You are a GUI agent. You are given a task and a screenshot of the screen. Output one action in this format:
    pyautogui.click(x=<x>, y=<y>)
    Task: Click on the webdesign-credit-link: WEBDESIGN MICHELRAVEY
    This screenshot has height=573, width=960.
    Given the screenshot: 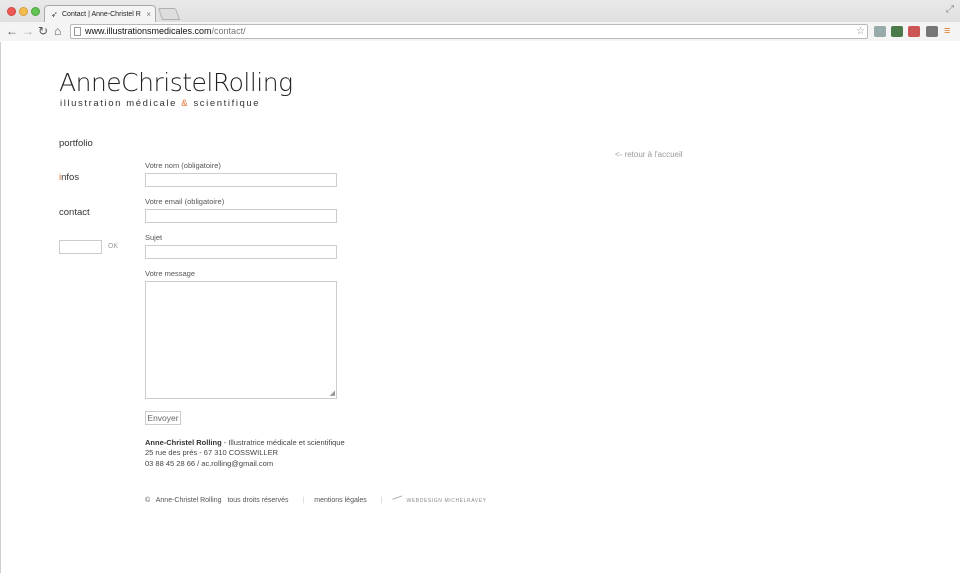 What is the action you would take?
    pyautogui.click(x=447, y=501)
    